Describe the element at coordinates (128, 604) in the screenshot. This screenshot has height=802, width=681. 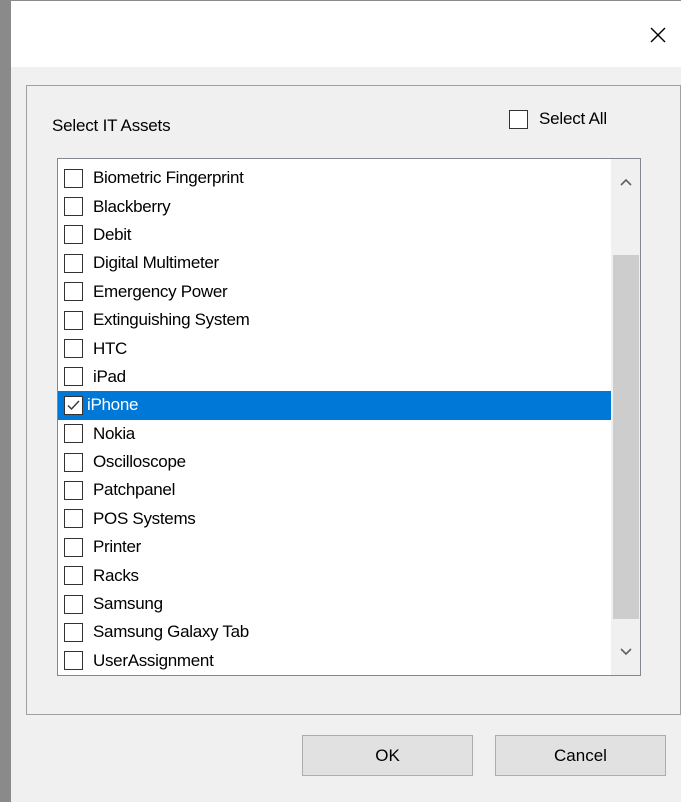
I see `item-label: Samsung` at that location.